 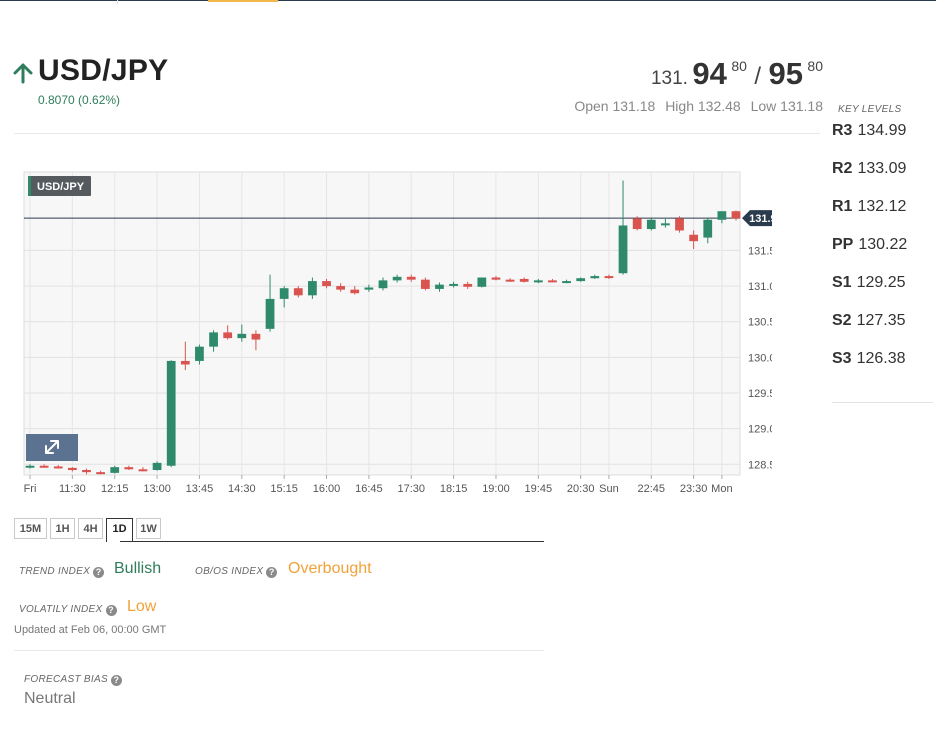 What do you see at coordinates (90, 630) in the screenshot?
I see `updated-timestamp: Updated at Feb 06, 00:00 GMT` at bounding box center [90, 630].